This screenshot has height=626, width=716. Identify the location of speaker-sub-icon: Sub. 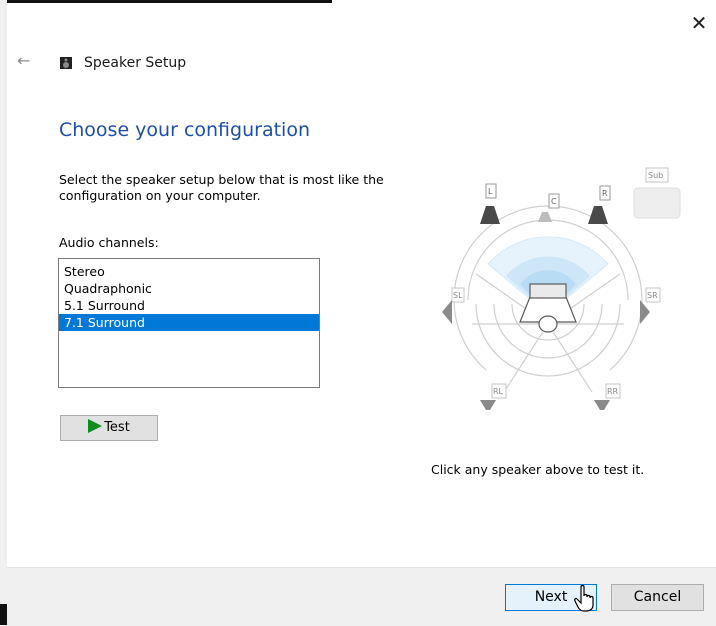
(657, 193).